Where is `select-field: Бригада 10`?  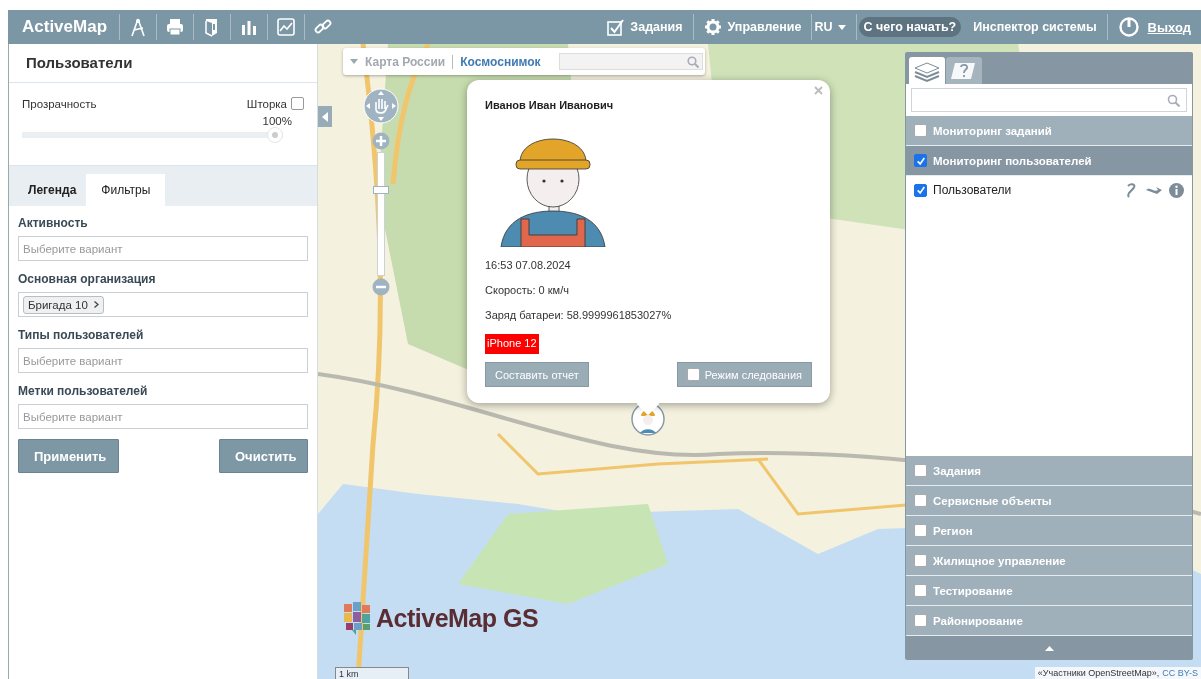
select-field: Бригада 10 is located at coordinates (163, 304).